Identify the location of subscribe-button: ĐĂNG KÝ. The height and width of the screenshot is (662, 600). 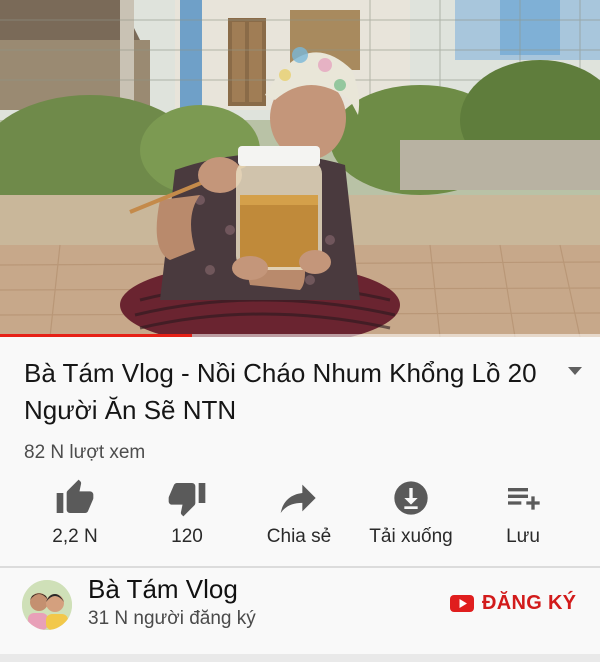
(513, 603).